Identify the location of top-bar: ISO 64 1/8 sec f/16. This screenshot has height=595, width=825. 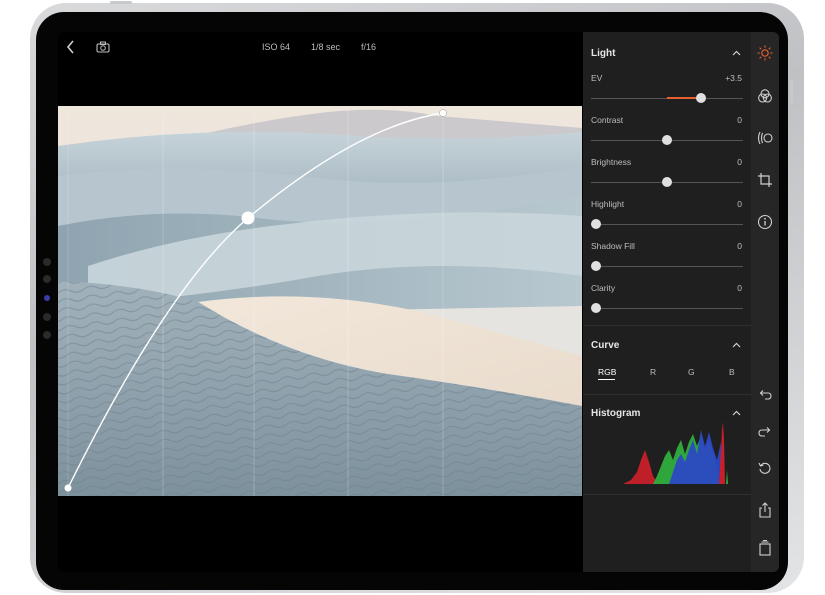
(320, 47).